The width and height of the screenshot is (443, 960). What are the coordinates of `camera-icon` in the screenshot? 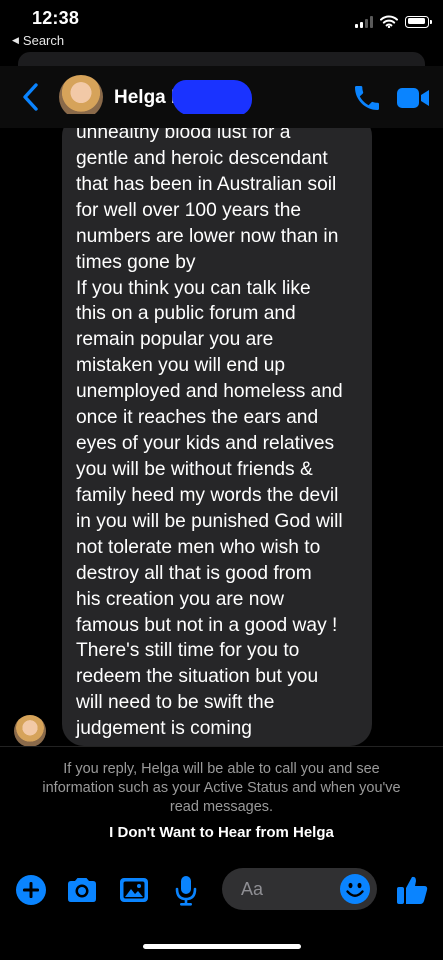 It's located at (82, 890).